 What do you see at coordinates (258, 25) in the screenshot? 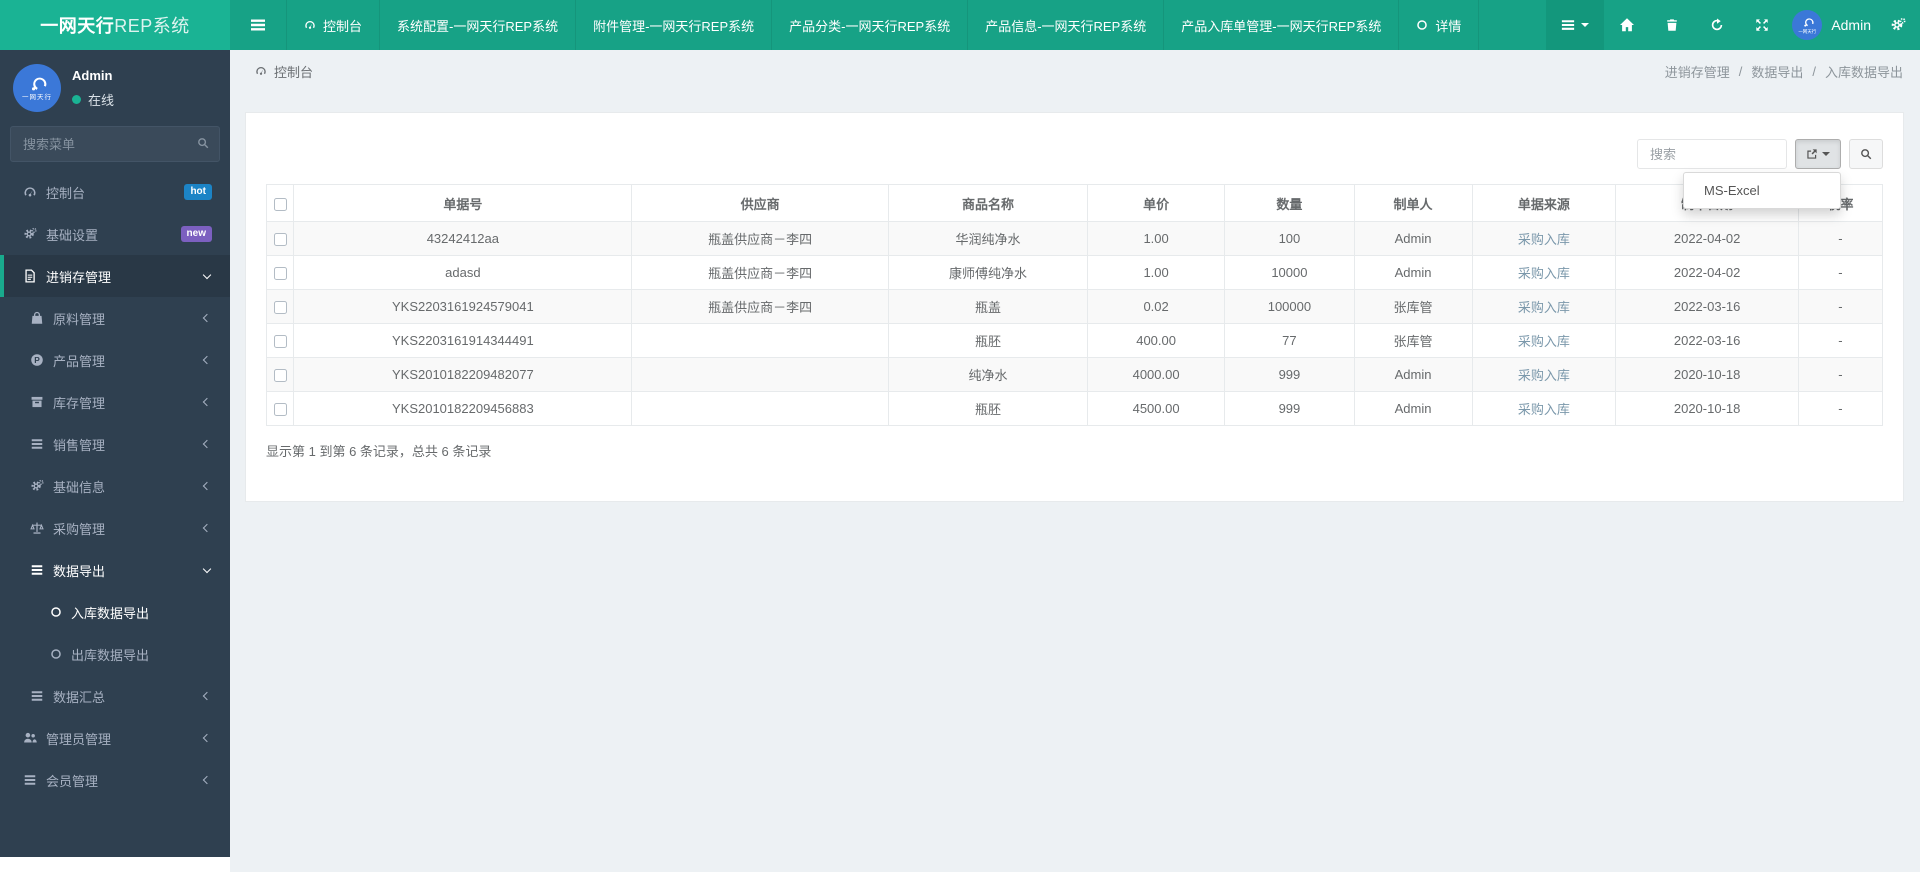
I see `sidebar-toggle-button` at bounding box center [258, 25].